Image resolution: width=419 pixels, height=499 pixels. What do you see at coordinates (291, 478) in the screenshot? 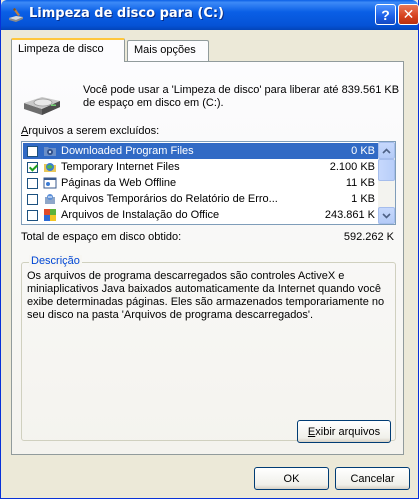
I see `ok-button: OK` at bounding box center [291, 478].